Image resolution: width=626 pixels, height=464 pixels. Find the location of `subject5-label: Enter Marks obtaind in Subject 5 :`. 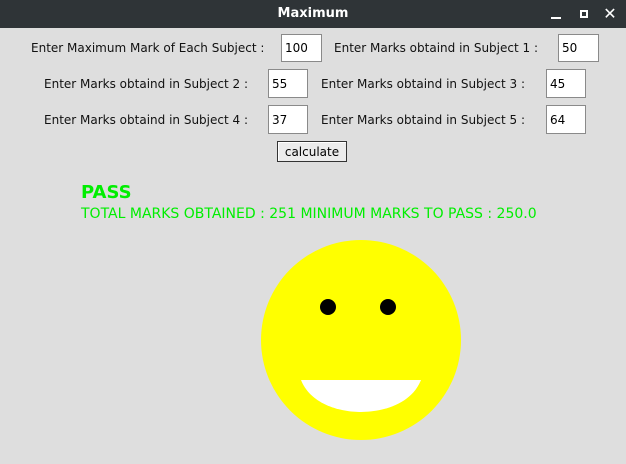

subject5-label: Enter Marks obtaind in Subject 5 : is located at coordinates (423, 120).